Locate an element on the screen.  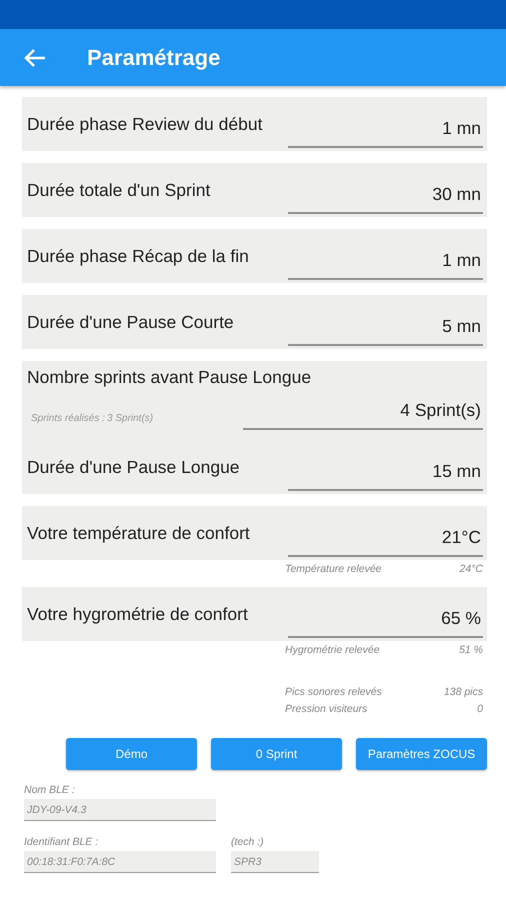
measurement-label: Pression visiteurs is located at coordinates (326, 710).